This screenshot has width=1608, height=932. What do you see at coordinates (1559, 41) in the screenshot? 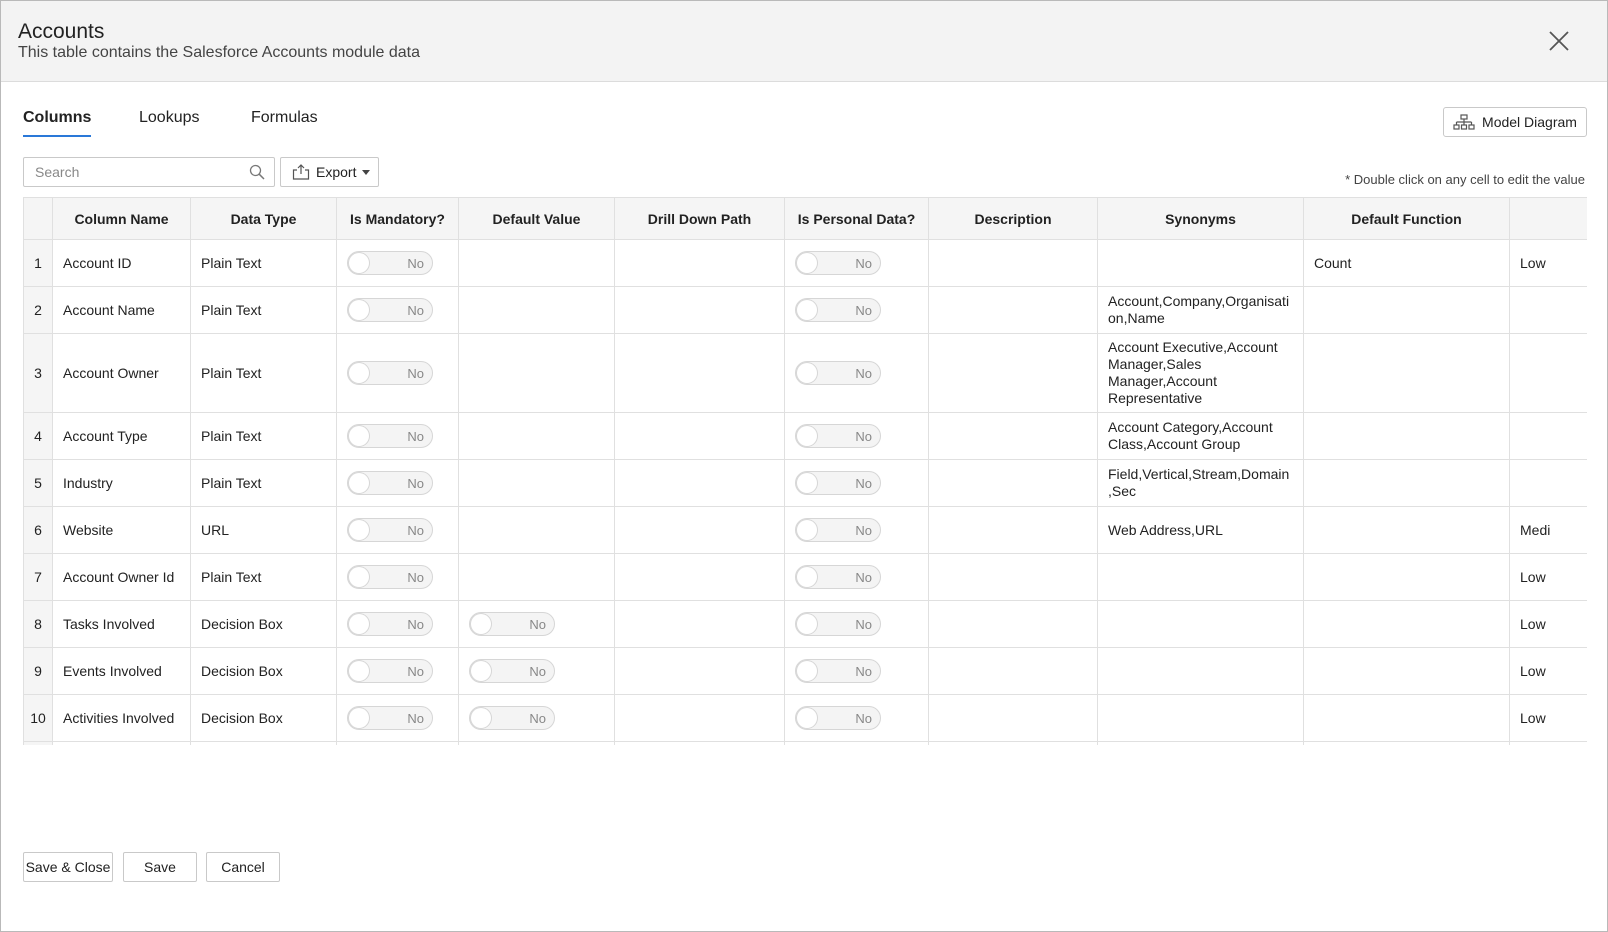
I see `close-button` at bounding box center [1559, 41].